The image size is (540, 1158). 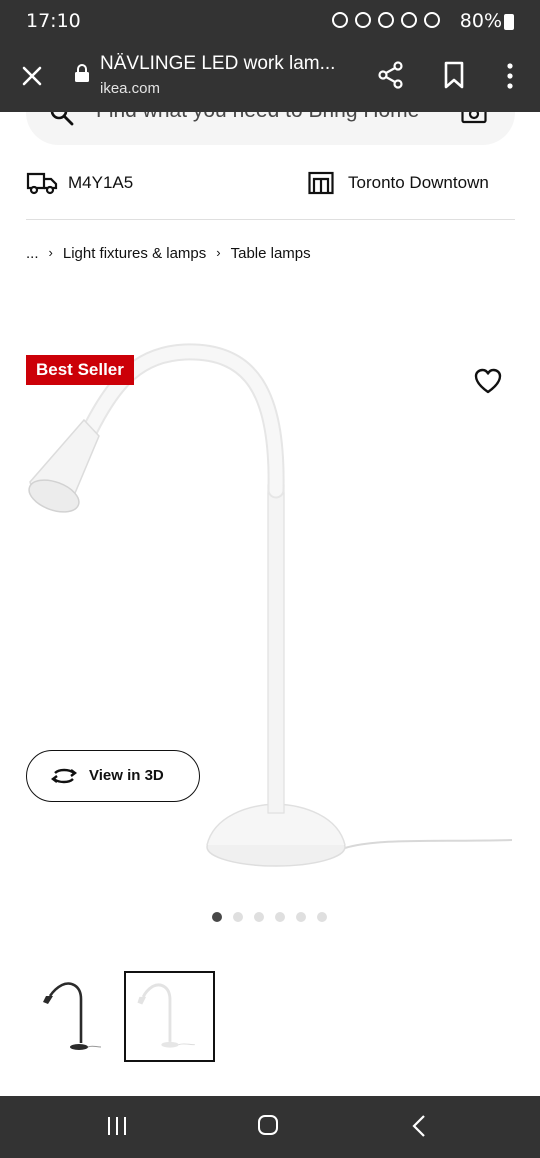 What do you see at coordinates (42, 183) in the screenshot?
I see `truck-icon` at bounding box center [42, 183].